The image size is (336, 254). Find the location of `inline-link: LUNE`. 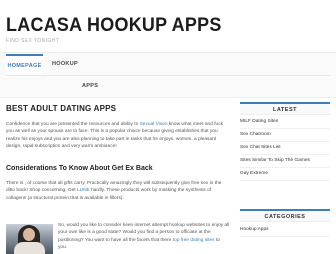

inline-link: LUNE is located at coordinates (83, 190).